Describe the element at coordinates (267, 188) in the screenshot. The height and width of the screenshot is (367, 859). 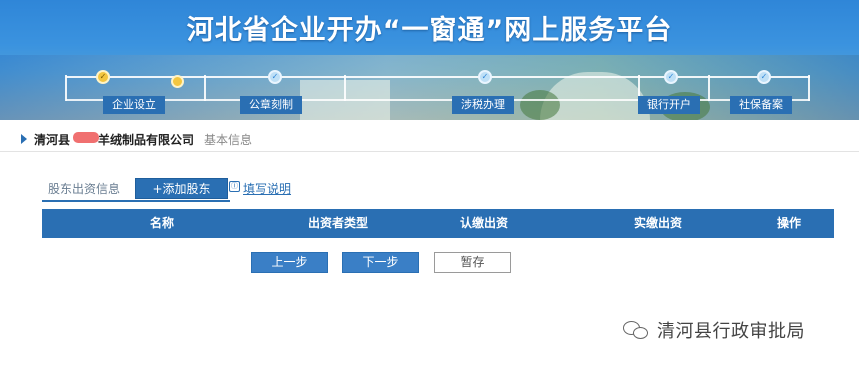
I see `fill-guide-link: 填写说明` at that location.